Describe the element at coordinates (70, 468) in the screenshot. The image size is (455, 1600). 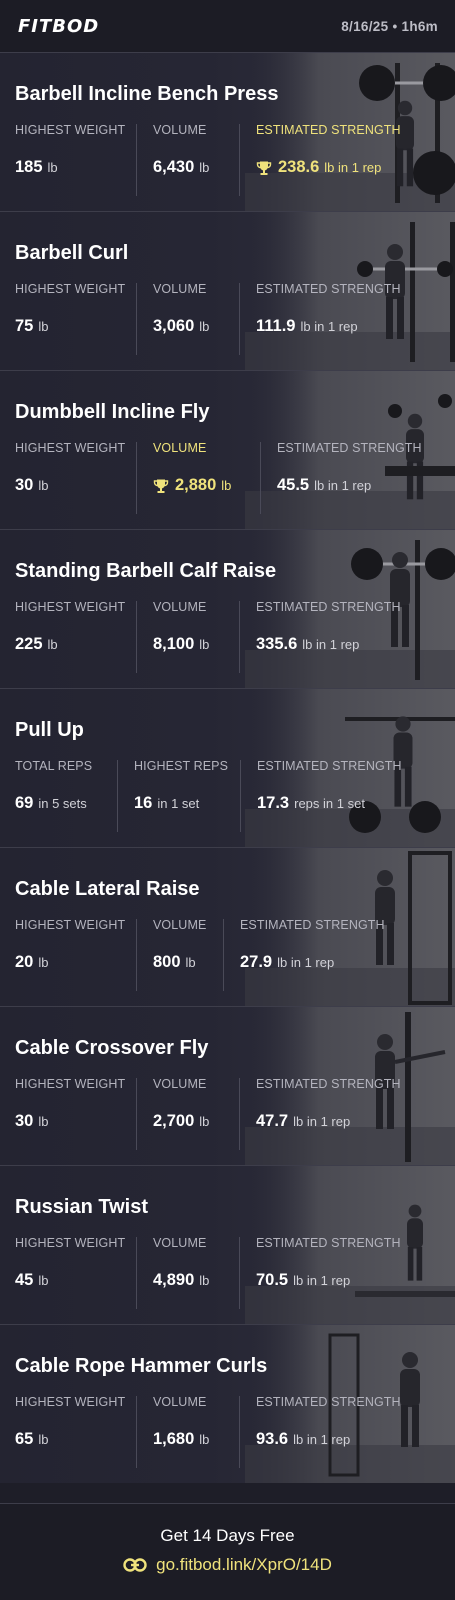
I see `stat-column: HIGHEST WEIGHT 30 lb` at that location.